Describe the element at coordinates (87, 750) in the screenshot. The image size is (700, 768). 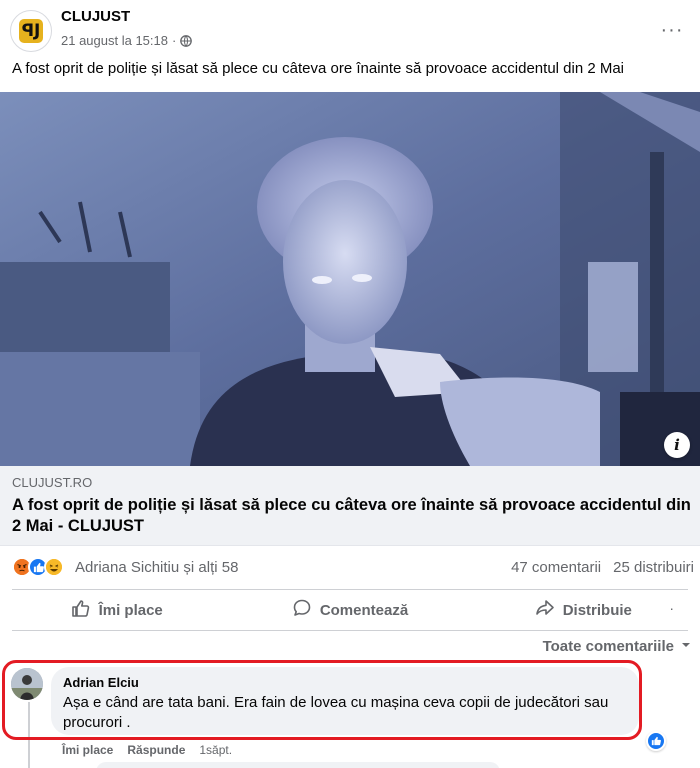
I see `comment-like-button: Îmi place` at that location.